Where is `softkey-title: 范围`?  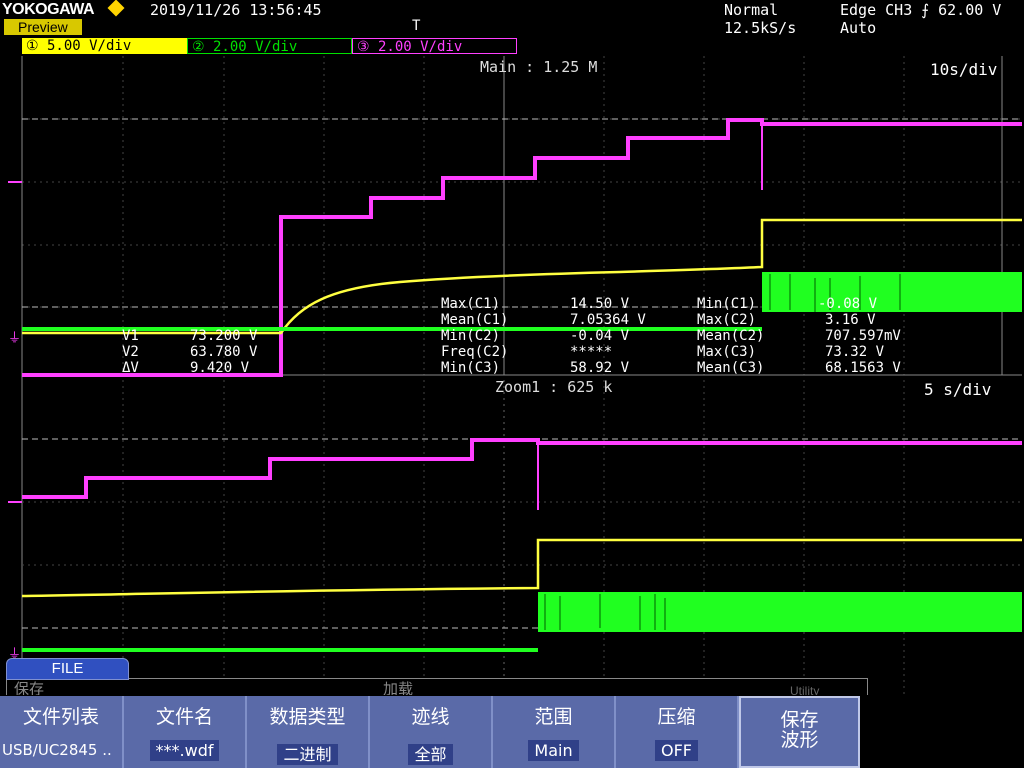 softkey-title: 范围 is located at coordinates (553, 717).